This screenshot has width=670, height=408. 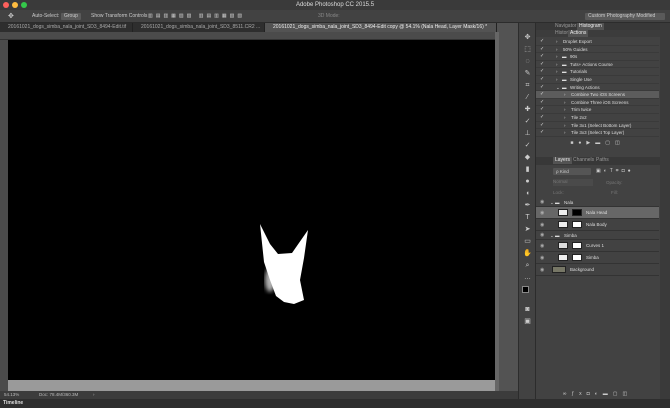 I want to click on zoom-button, so click(x=24, y=5).